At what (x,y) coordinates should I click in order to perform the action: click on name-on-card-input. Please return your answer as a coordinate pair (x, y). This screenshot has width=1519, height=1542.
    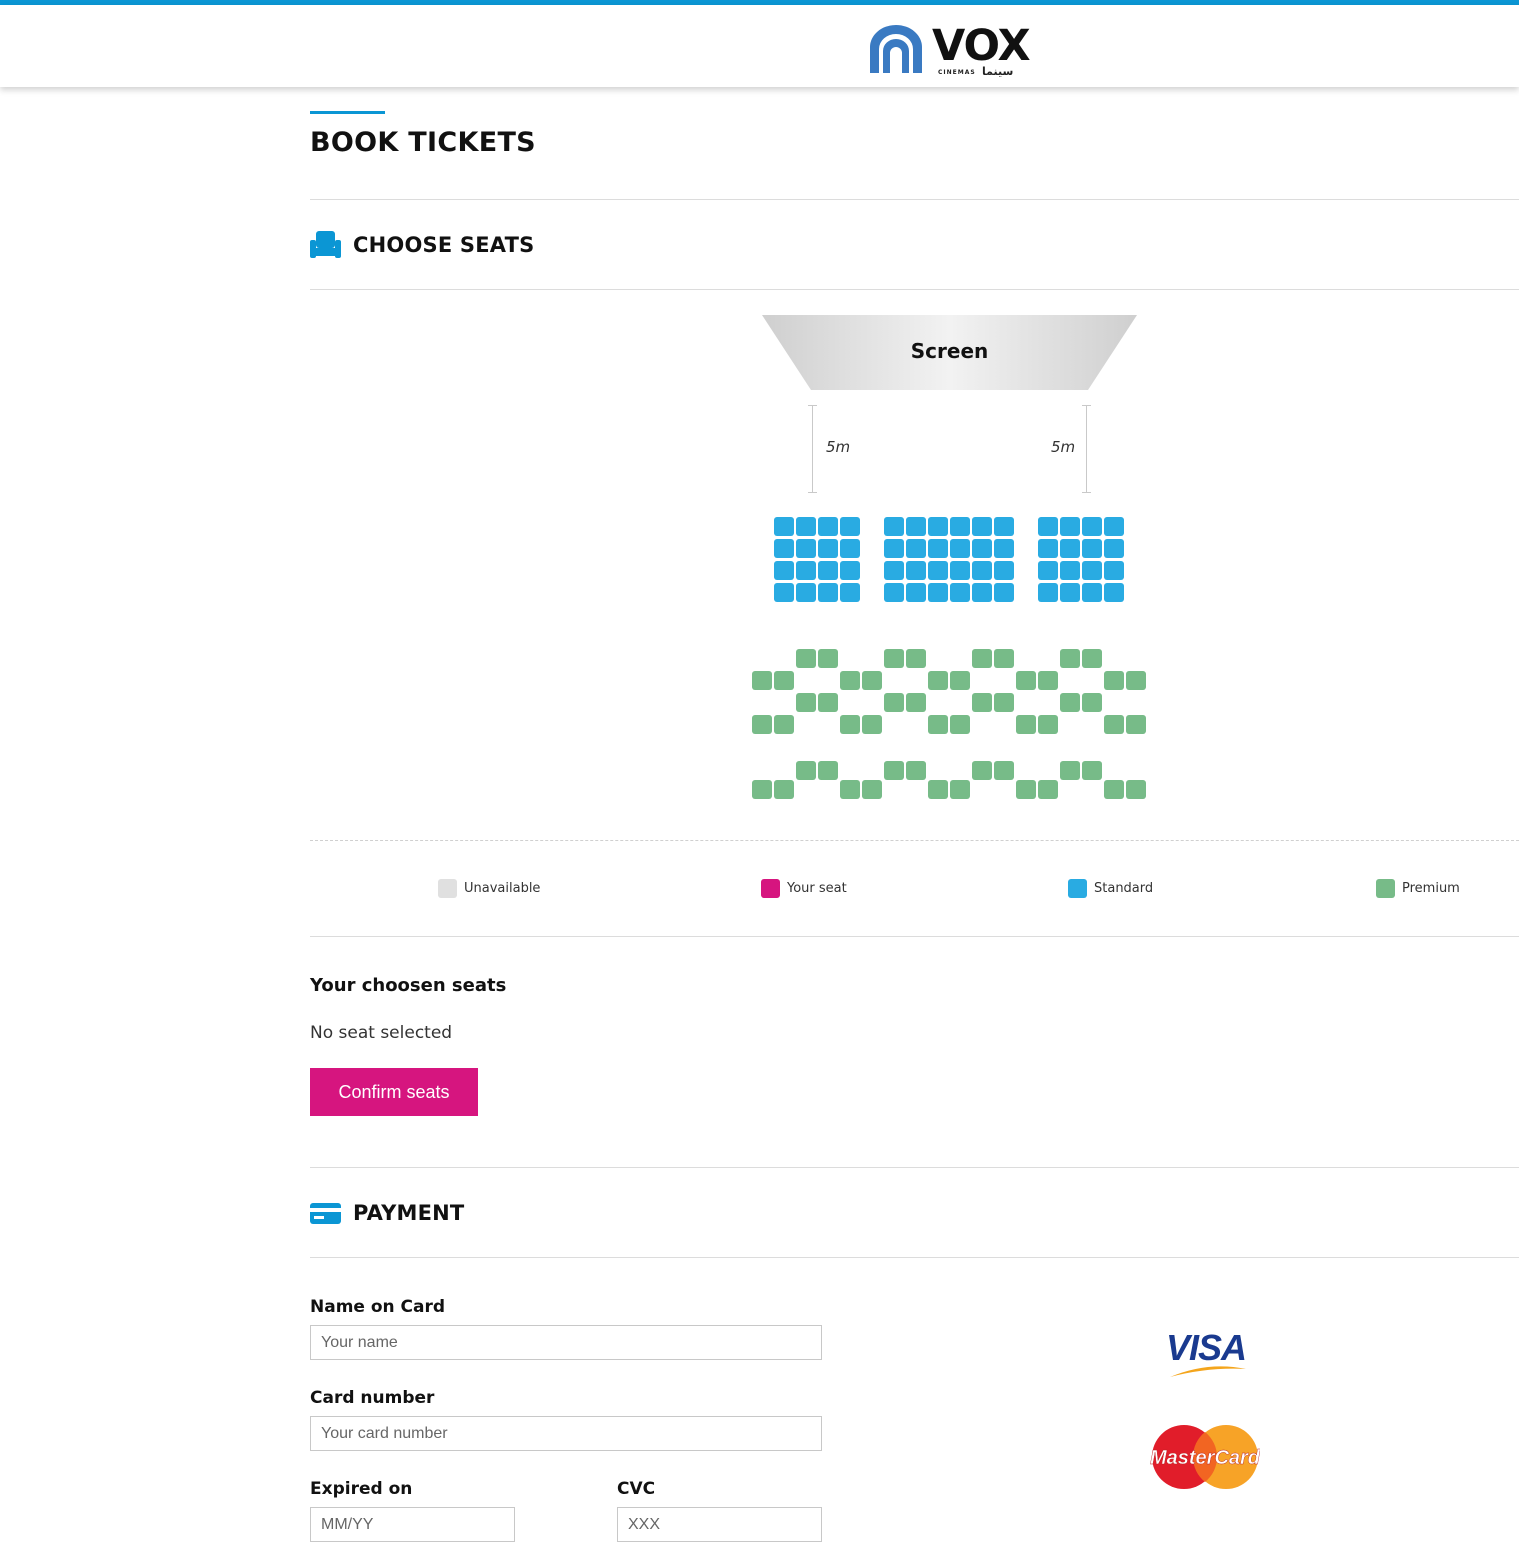
    Looking at the image, I should click on (566, 1342).